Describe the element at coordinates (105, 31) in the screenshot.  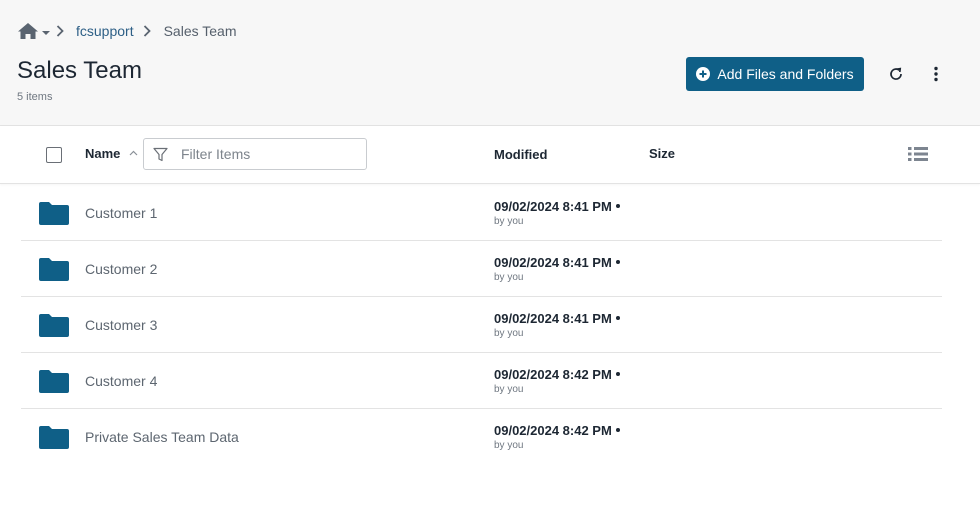
I see `breadcrumb-link-fcsupport: fcsupport` at that location.